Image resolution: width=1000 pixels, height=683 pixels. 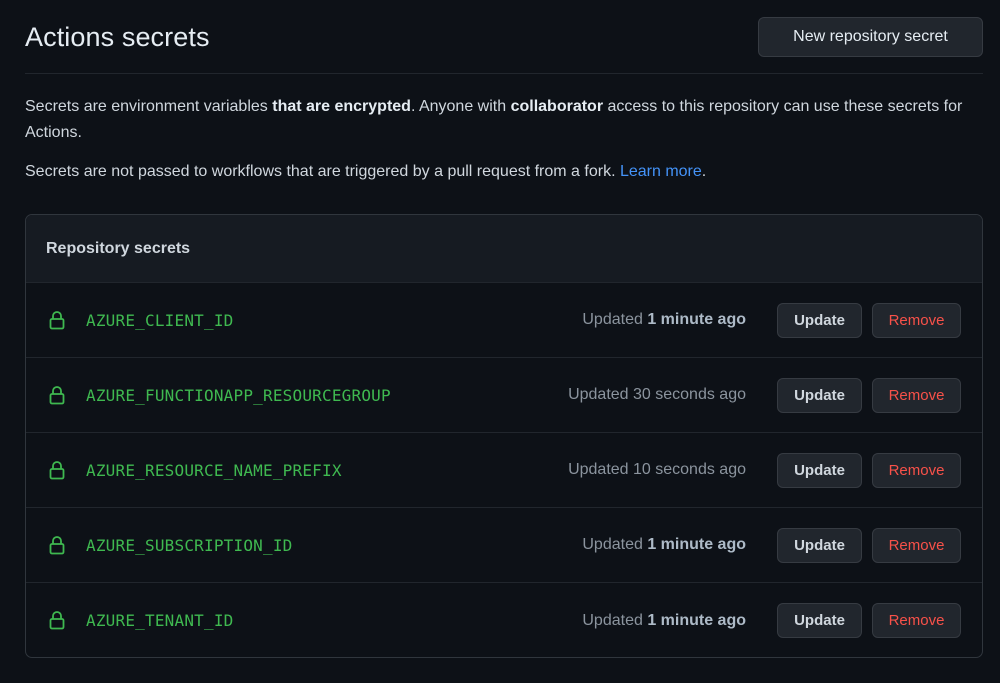 What do you see at coordinates (160, 320) in the screenshot?
I see `secret-name: AZURE_CLIENT_ID` at bounding box center [160, 320].